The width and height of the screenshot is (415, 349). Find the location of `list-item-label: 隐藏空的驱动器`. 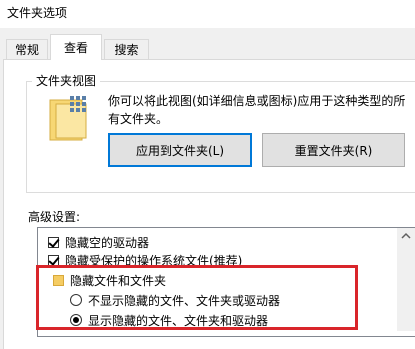

list-item-label: 隐藏空的驱动器 is located at coordinates (107, 242).